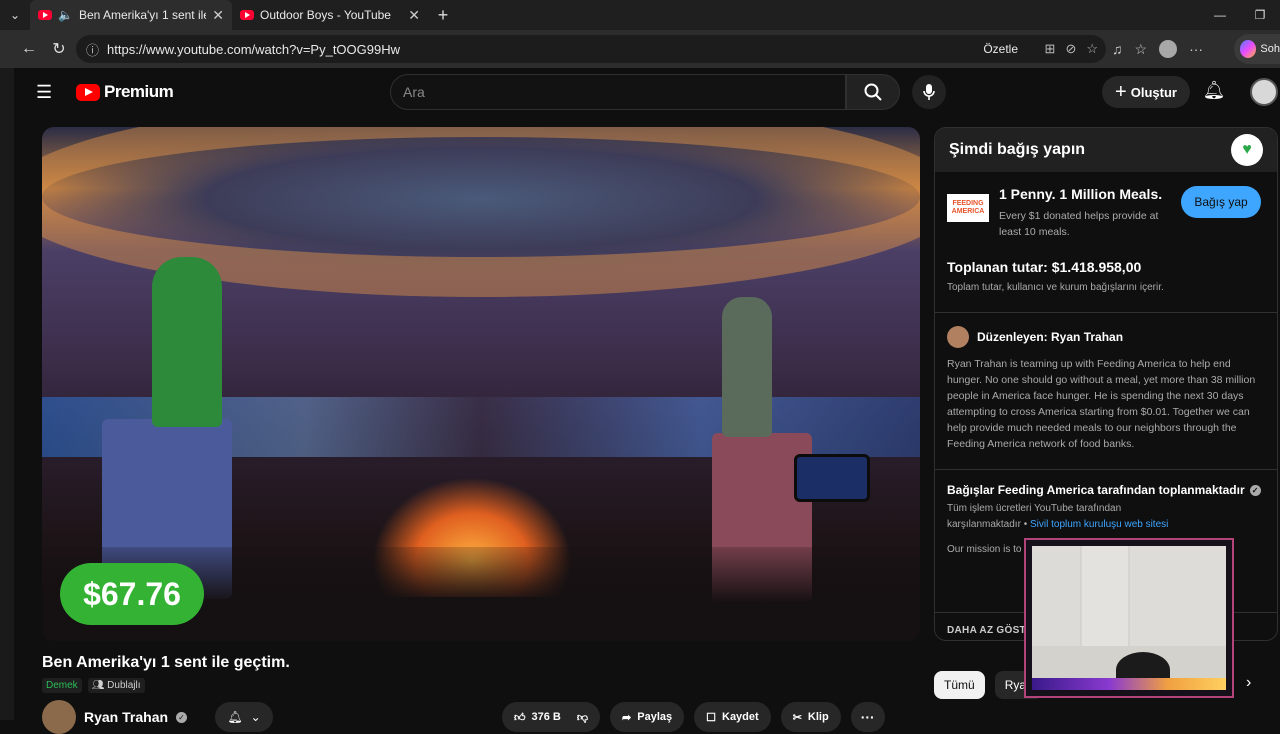 Image resolution: width=1280 pixels, height=734 pixels. What do you see at coordinates (139, 91) in the screenshot?
I see `logo-text: Premium` at bounding box center [139, 91].